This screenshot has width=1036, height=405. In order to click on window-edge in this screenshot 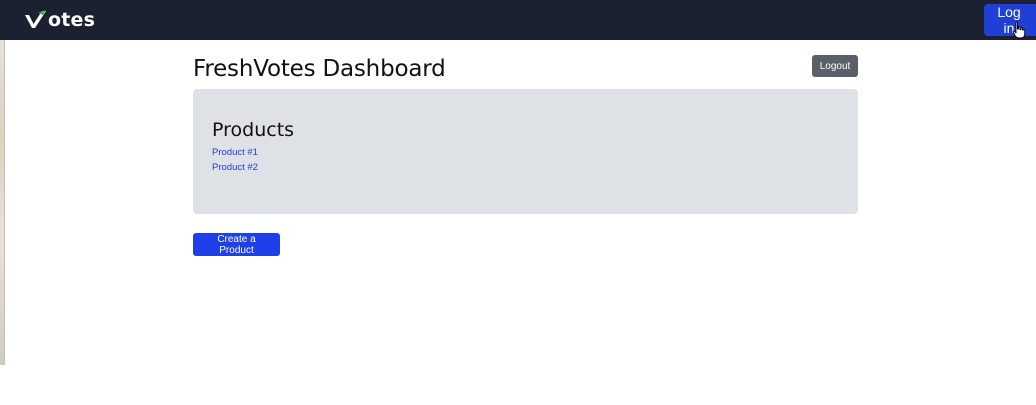, I will do `click(2, 202)`.